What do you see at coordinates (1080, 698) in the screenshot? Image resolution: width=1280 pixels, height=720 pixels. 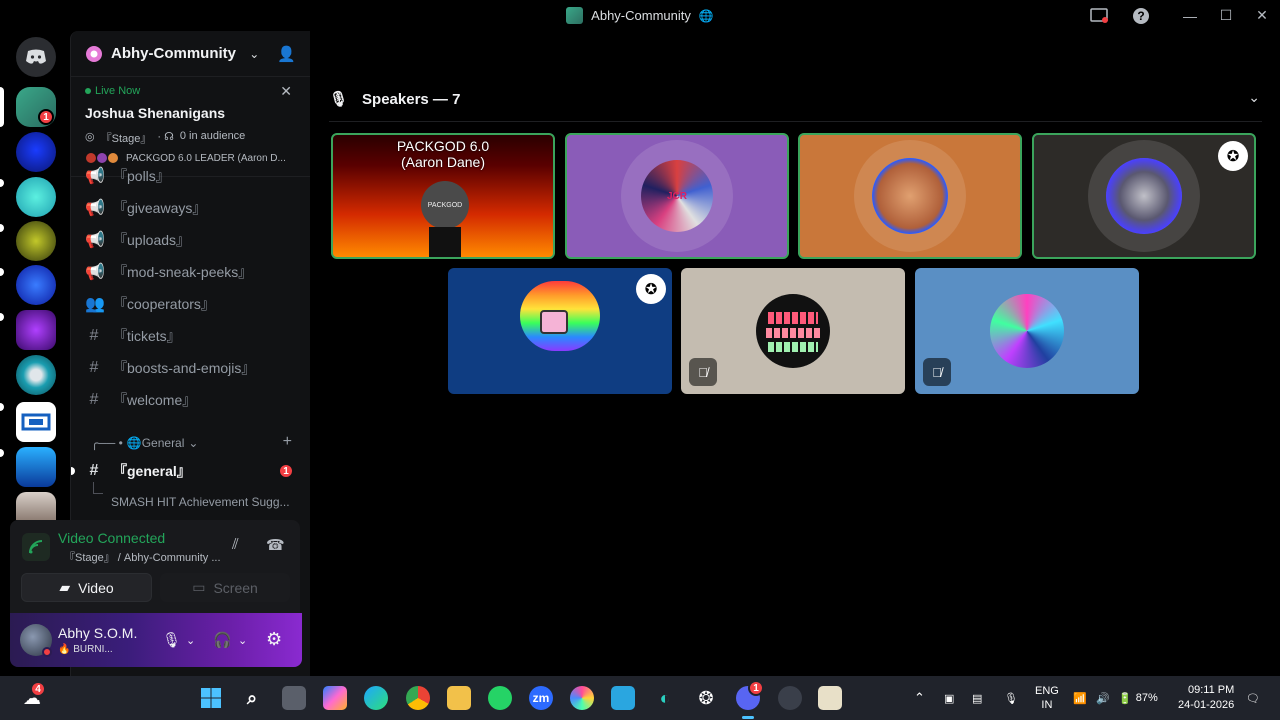 I see `wifi-icon: 📶` at bounding box center [1080, 698].